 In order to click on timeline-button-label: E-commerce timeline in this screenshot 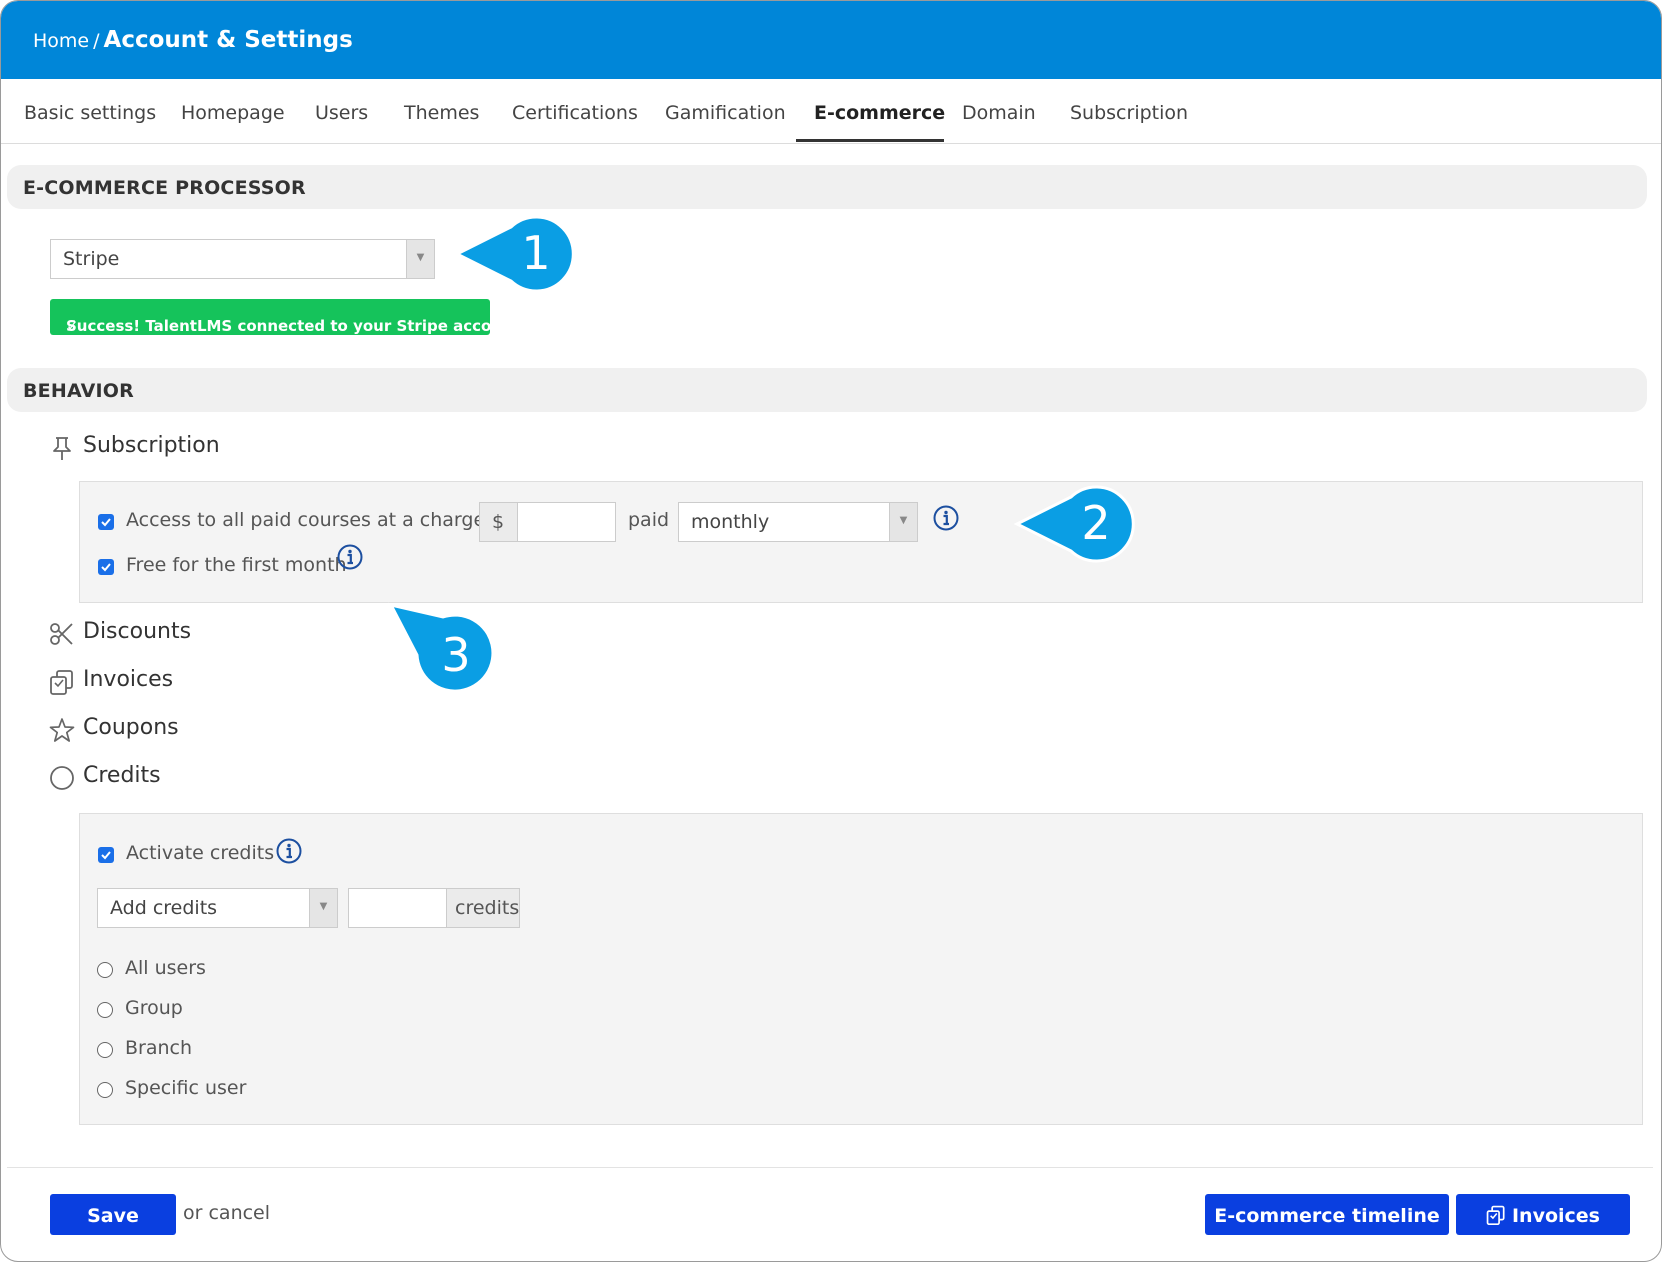, I will do `click(1327, 1216)`.